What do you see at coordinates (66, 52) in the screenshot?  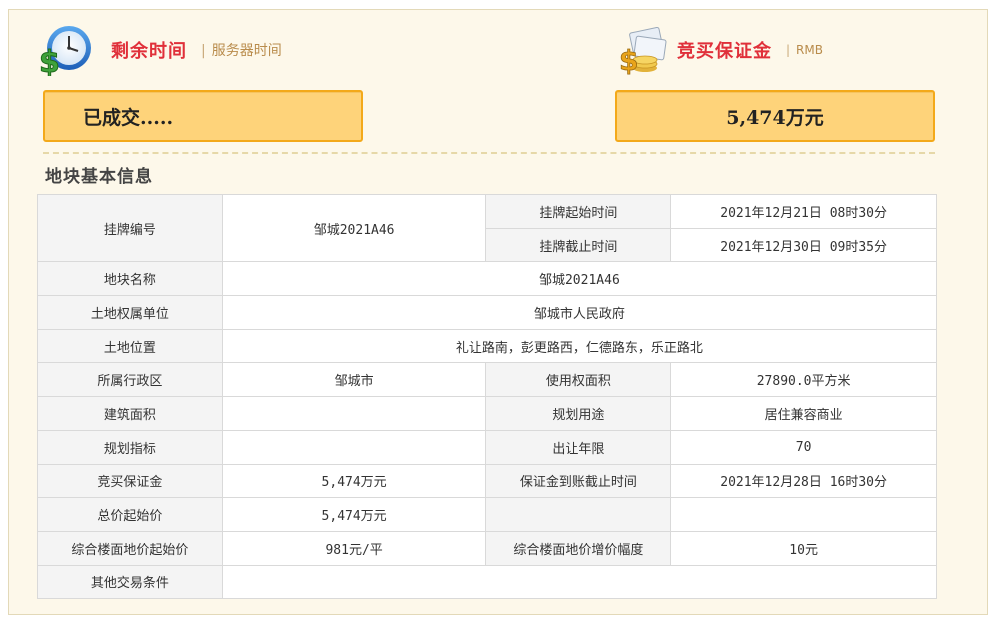 I see `clock-dollar-icon: $` at bounding box center [66, 52].